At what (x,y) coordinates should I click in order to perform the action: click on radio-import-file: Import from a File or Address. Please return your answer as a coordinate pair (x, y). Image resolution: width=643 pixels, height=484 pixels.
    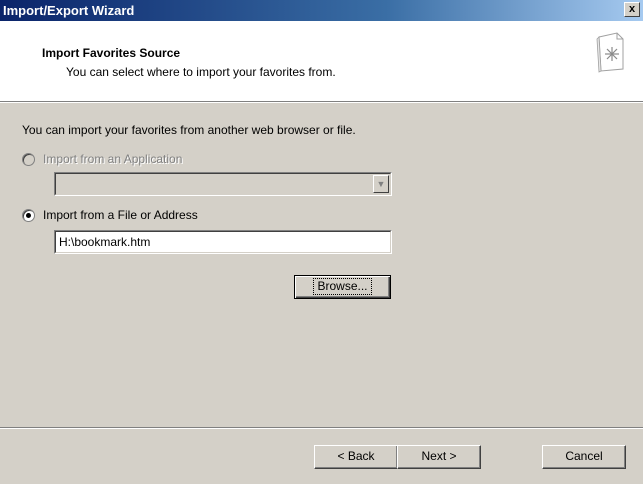
    Looking at the image, I should click on (110, 215).